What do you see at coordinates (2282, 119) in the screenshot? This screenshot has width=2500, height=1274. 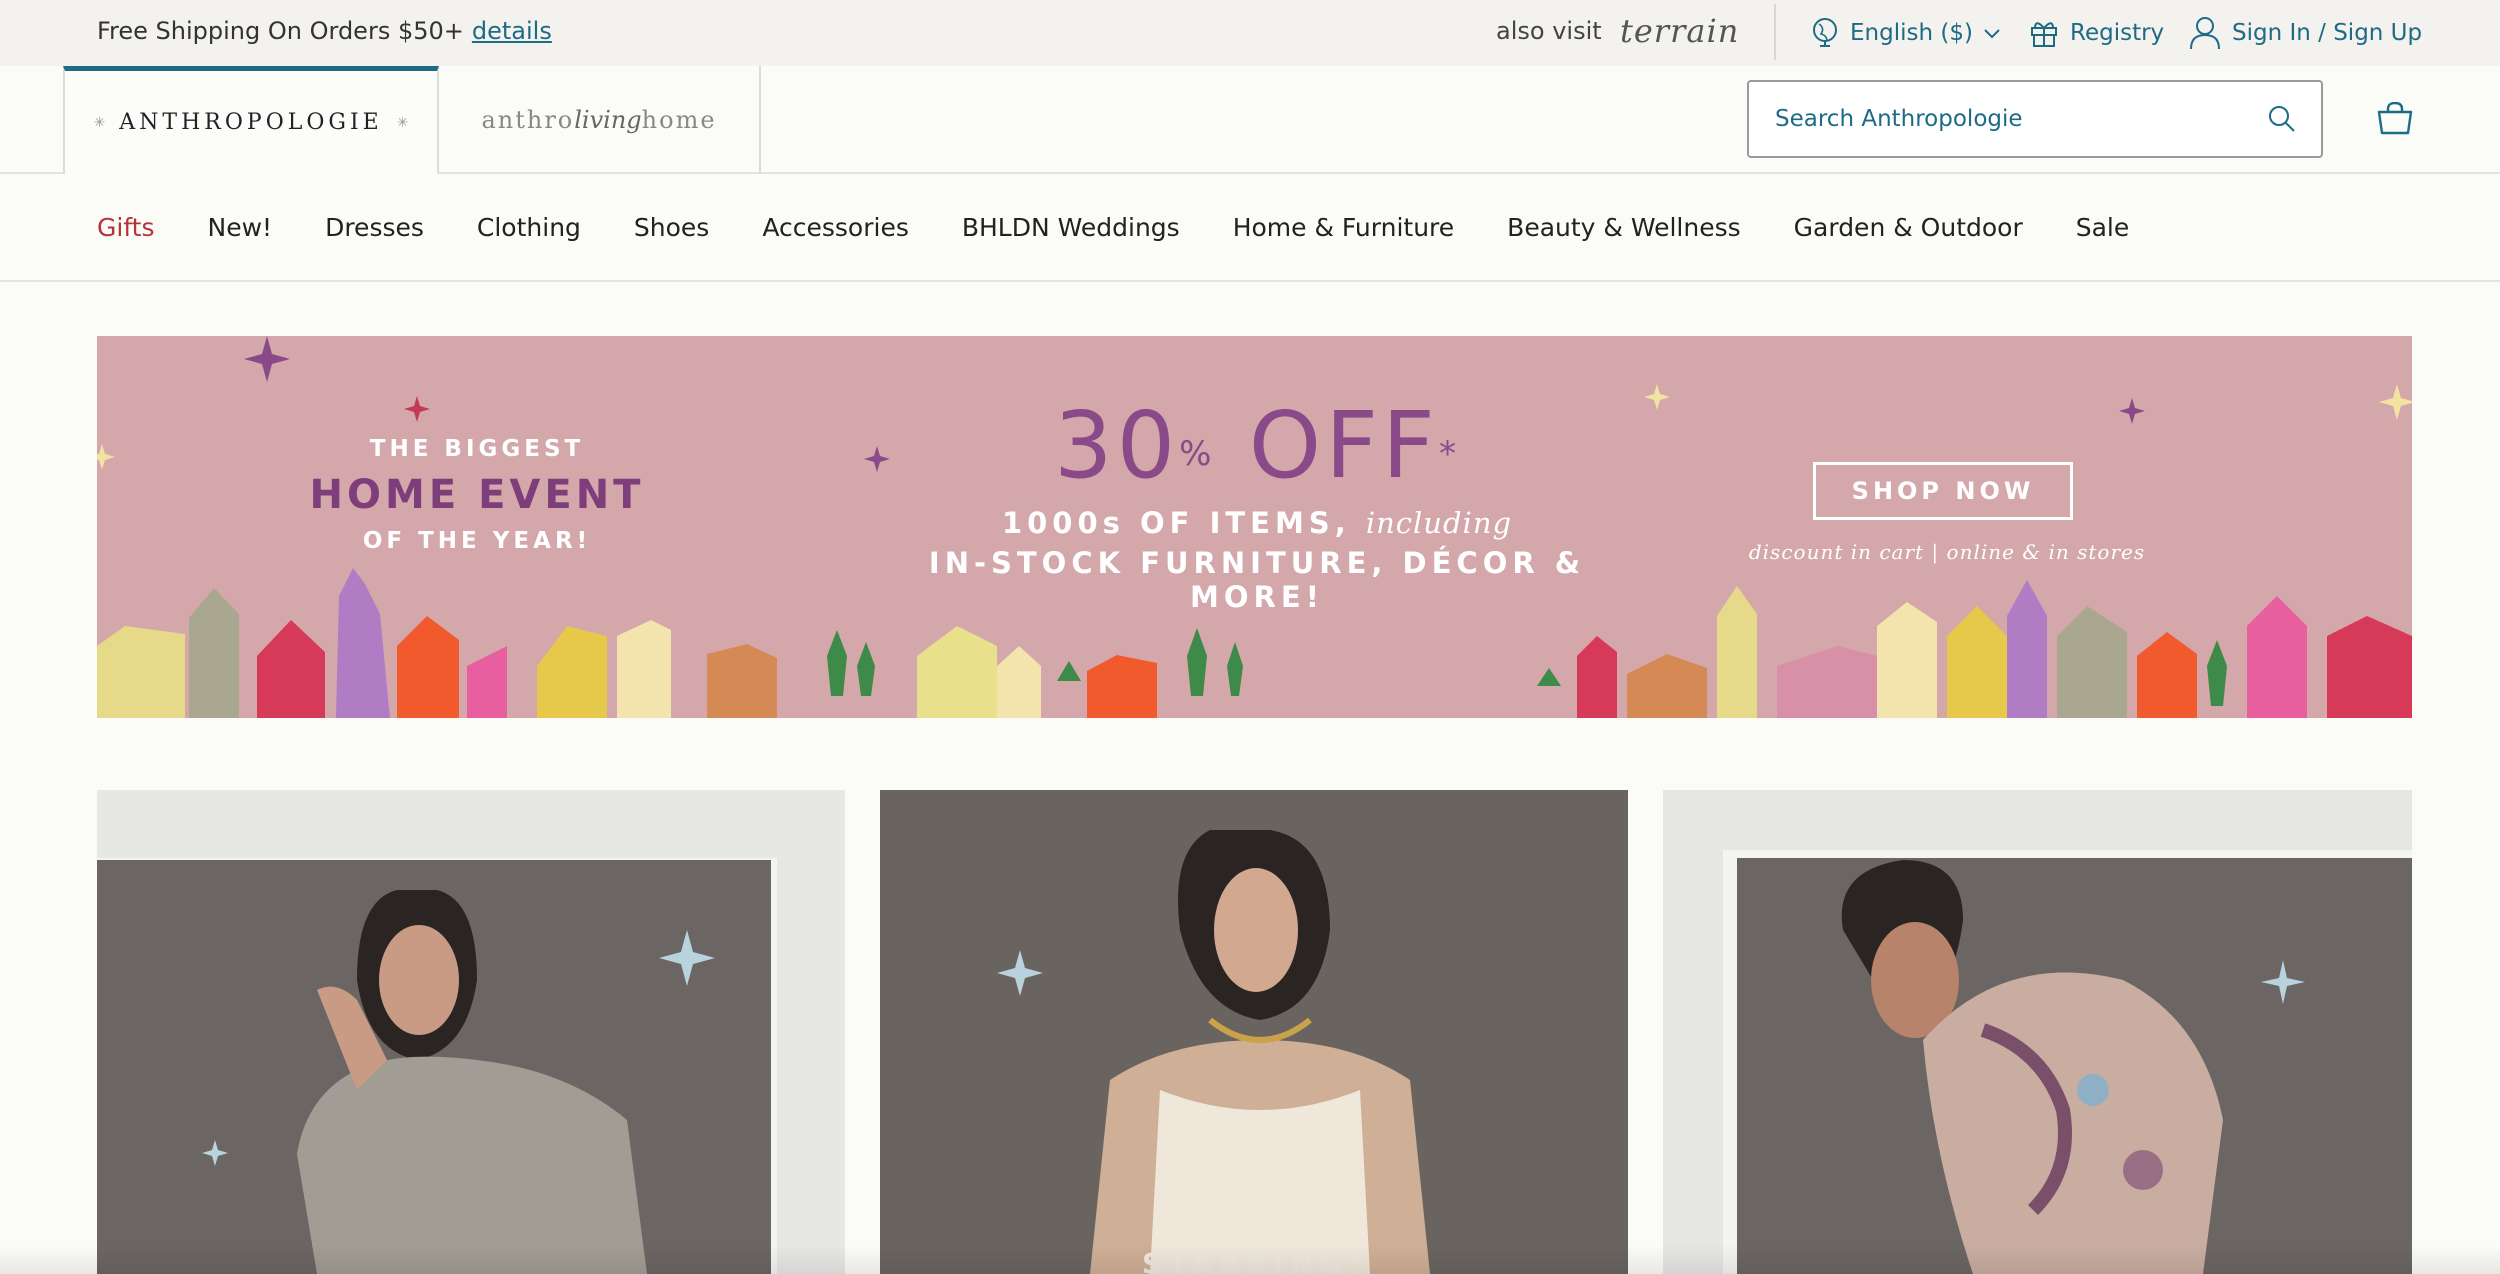 I see `search-icon` at bounding box center [2282, 119].